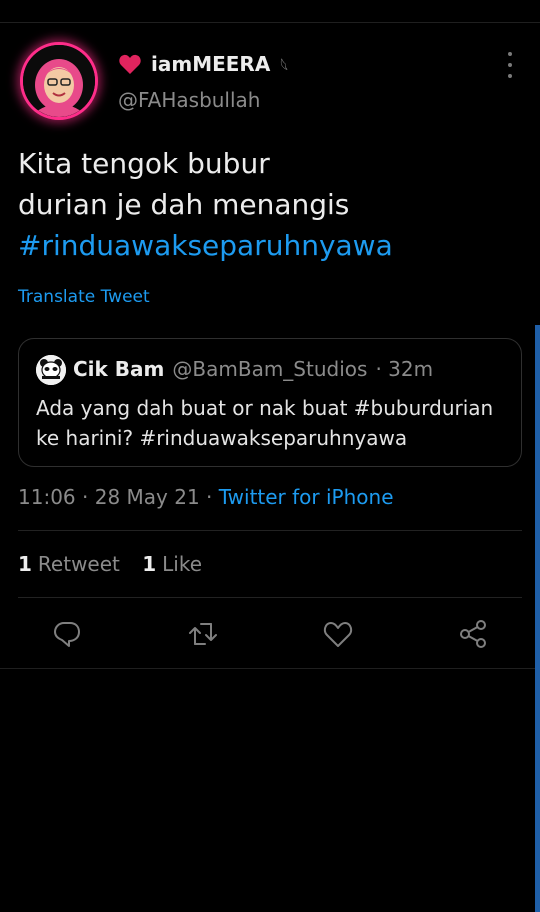  I want to click on more-vertical-icon, so click(510, 65).